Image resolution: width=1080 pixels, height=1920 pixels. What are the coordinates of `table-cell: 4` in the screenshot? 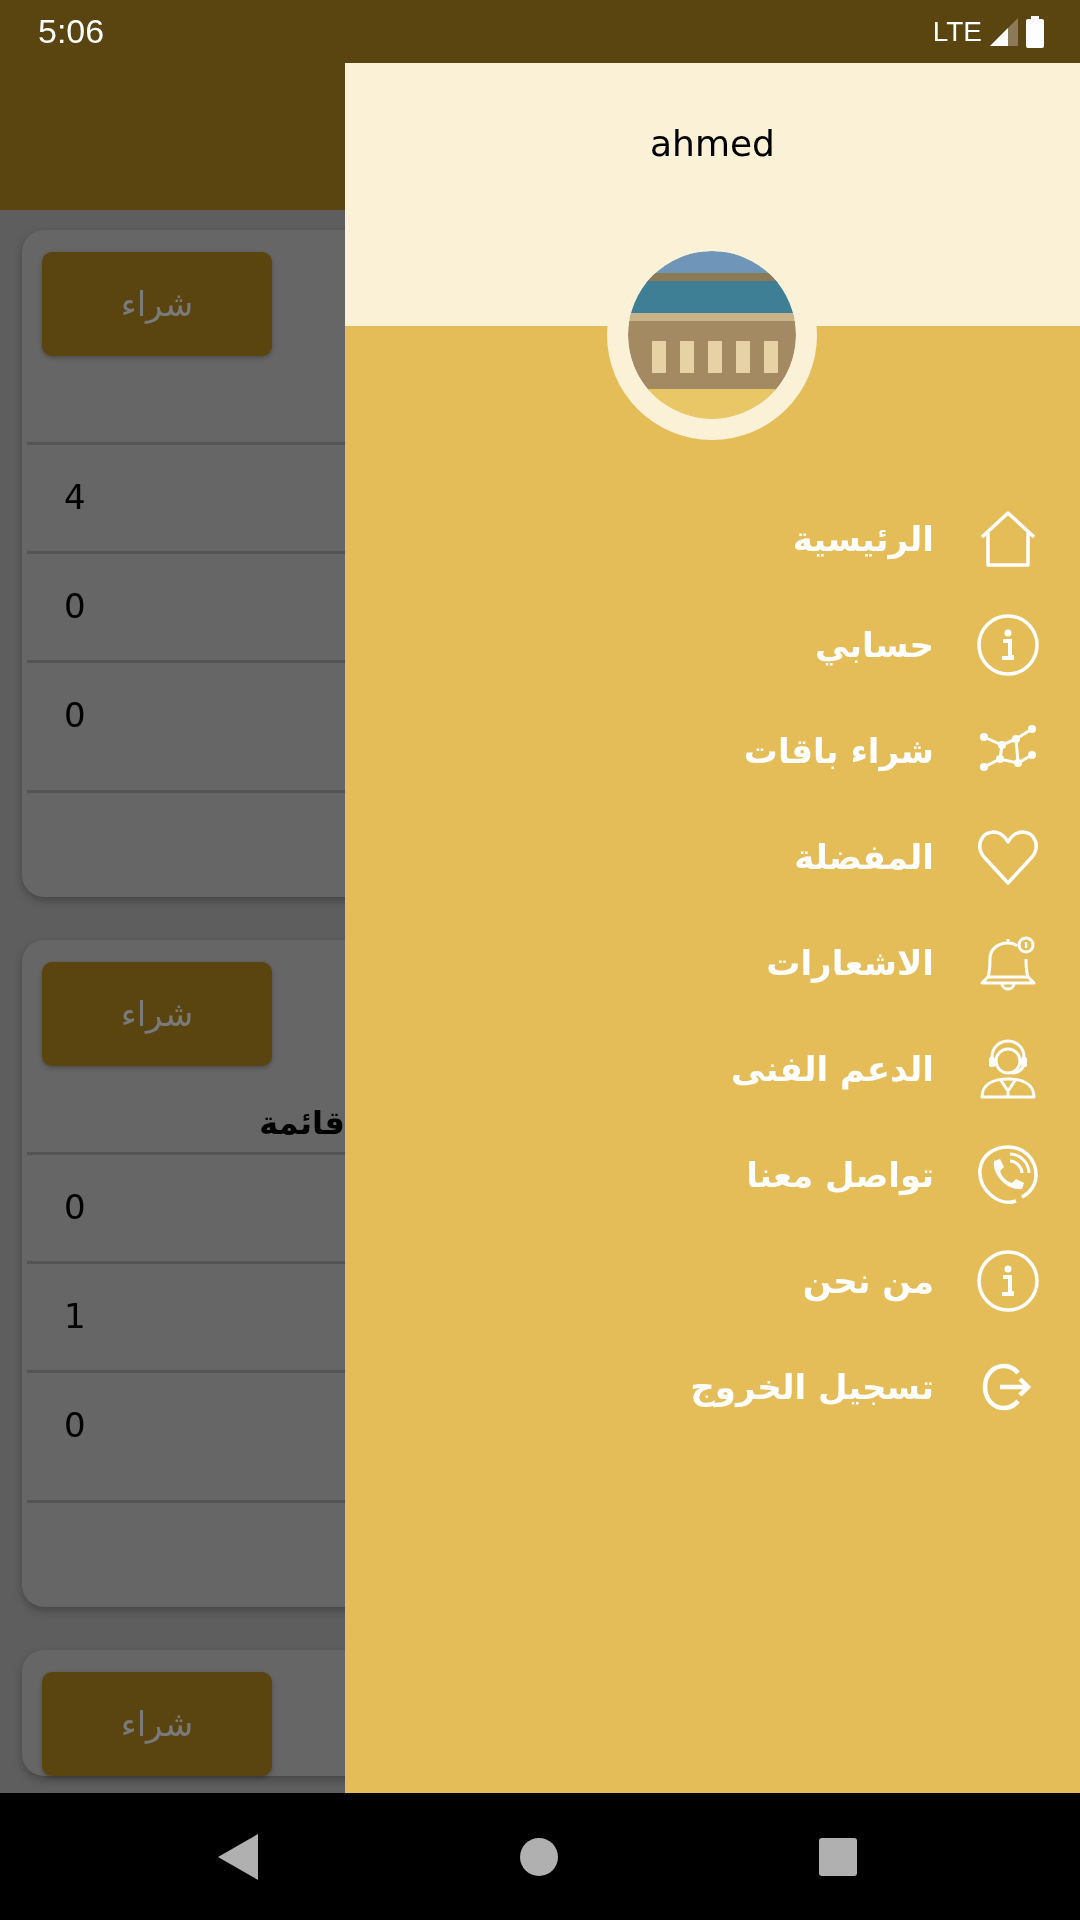 It's located at (75, 497).